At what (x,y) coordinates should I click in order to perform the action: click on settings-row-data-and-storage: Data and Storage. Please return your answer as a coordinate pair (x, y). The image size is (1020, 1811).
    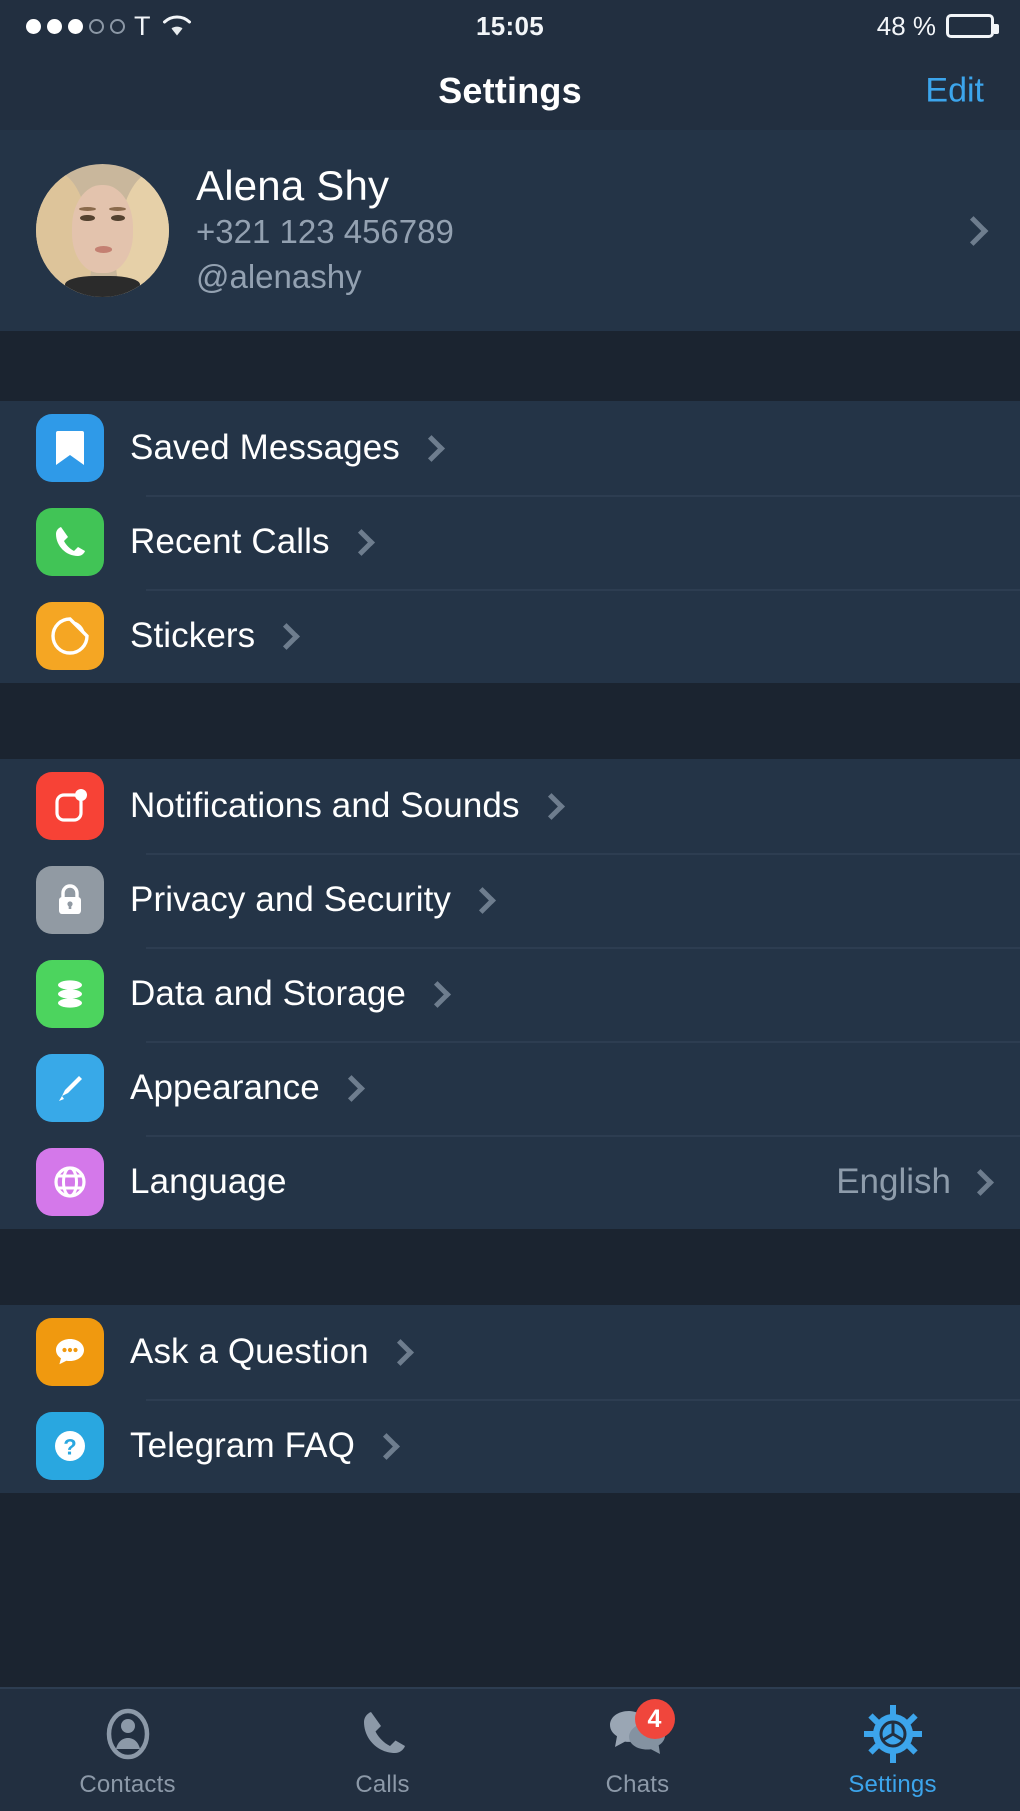
    Looking at the image, I should click on (510, 994).